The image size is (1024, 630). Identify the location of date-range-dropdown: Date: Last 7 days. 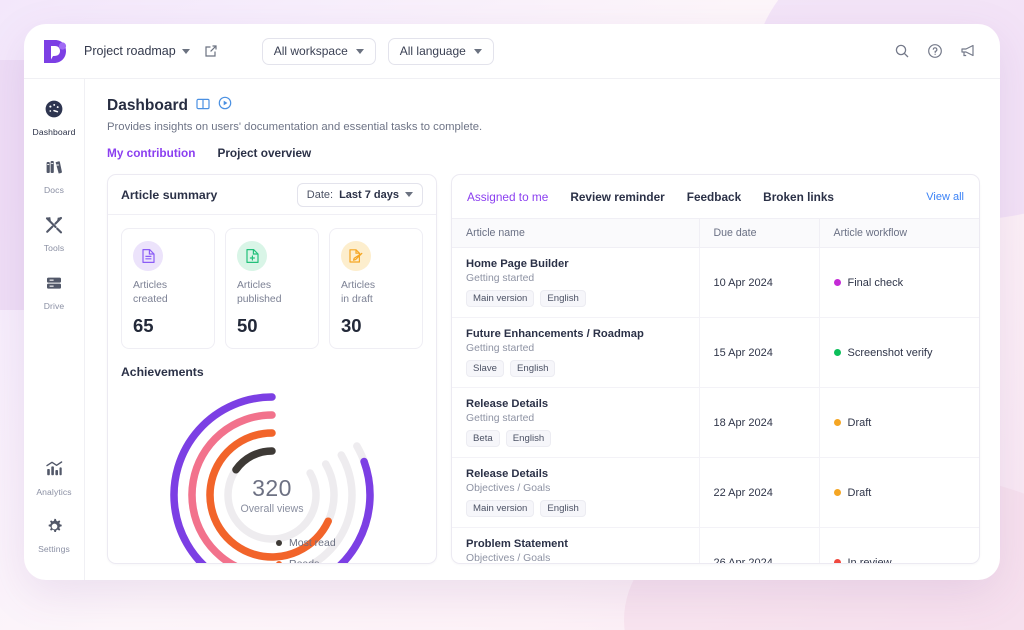
(359, 194).